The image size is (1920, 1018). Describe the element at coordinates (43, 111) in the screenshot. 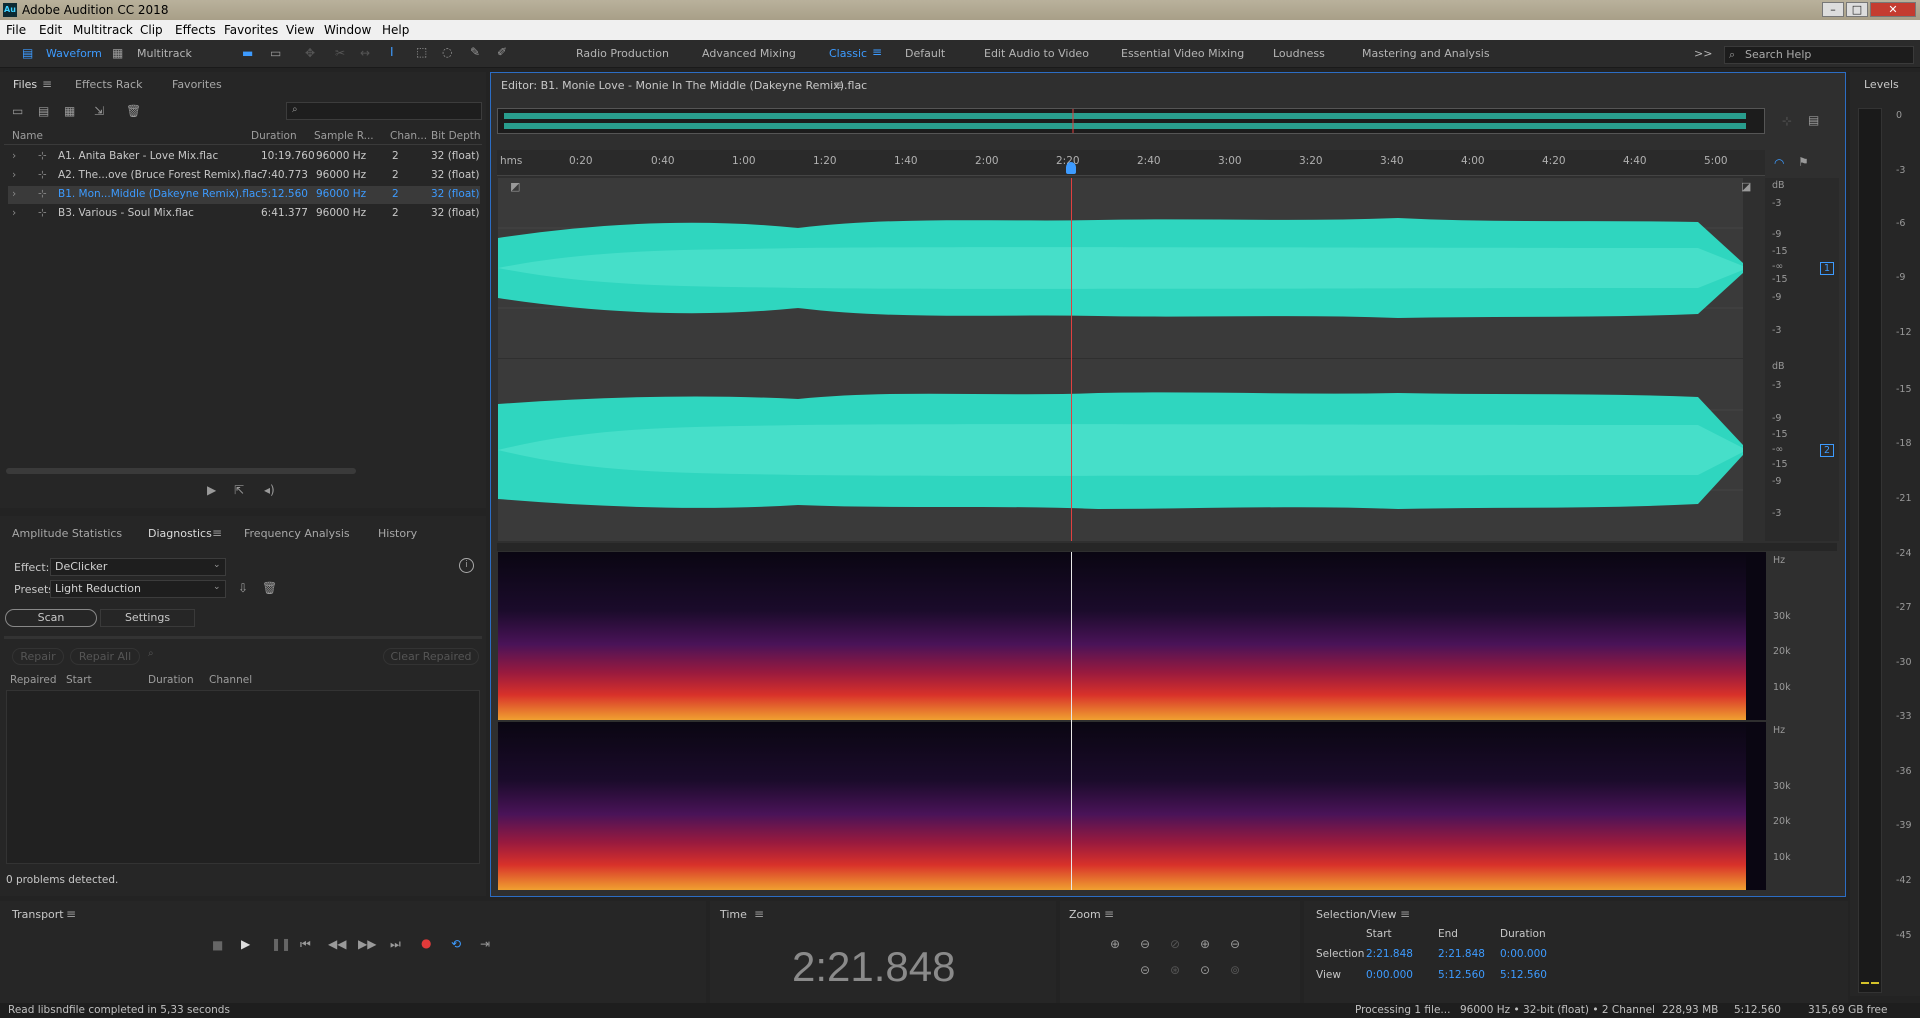

I see `import-icon: ▤` at that location.